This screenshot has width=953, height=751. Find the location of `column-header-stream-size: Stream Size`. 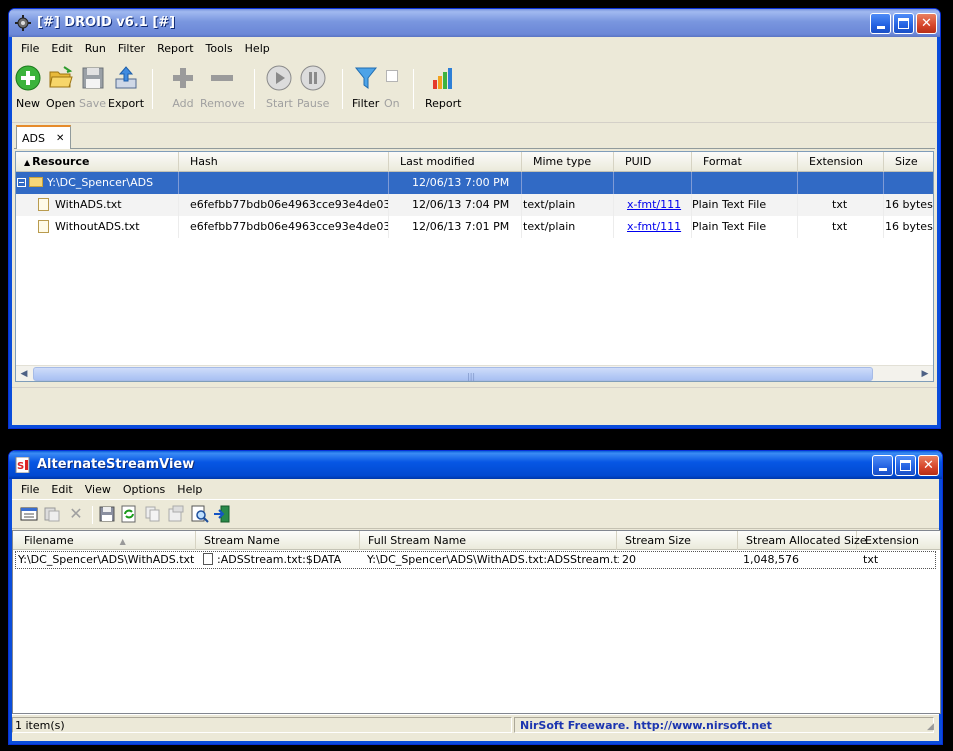

column-header-stream-size: Stream Size is located at coordinates (677, 540).